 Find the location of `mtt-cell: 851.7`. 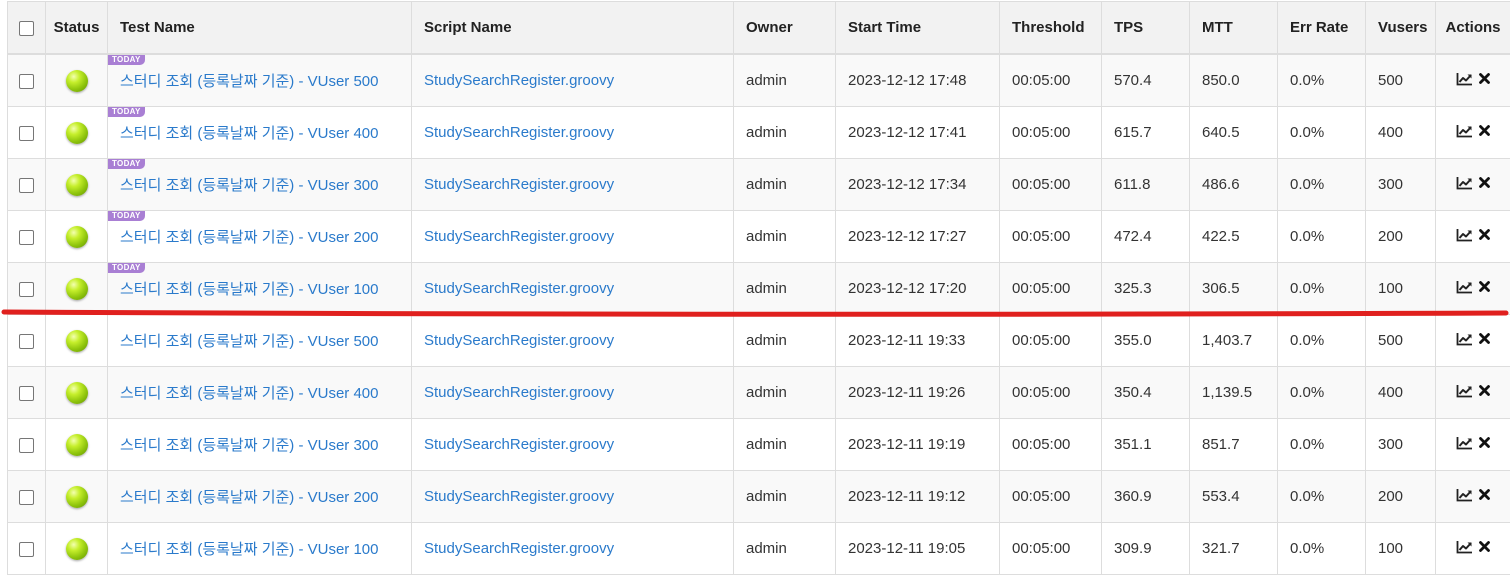

mtt-cell: 851.7 is located at coordinates (1234, 445).